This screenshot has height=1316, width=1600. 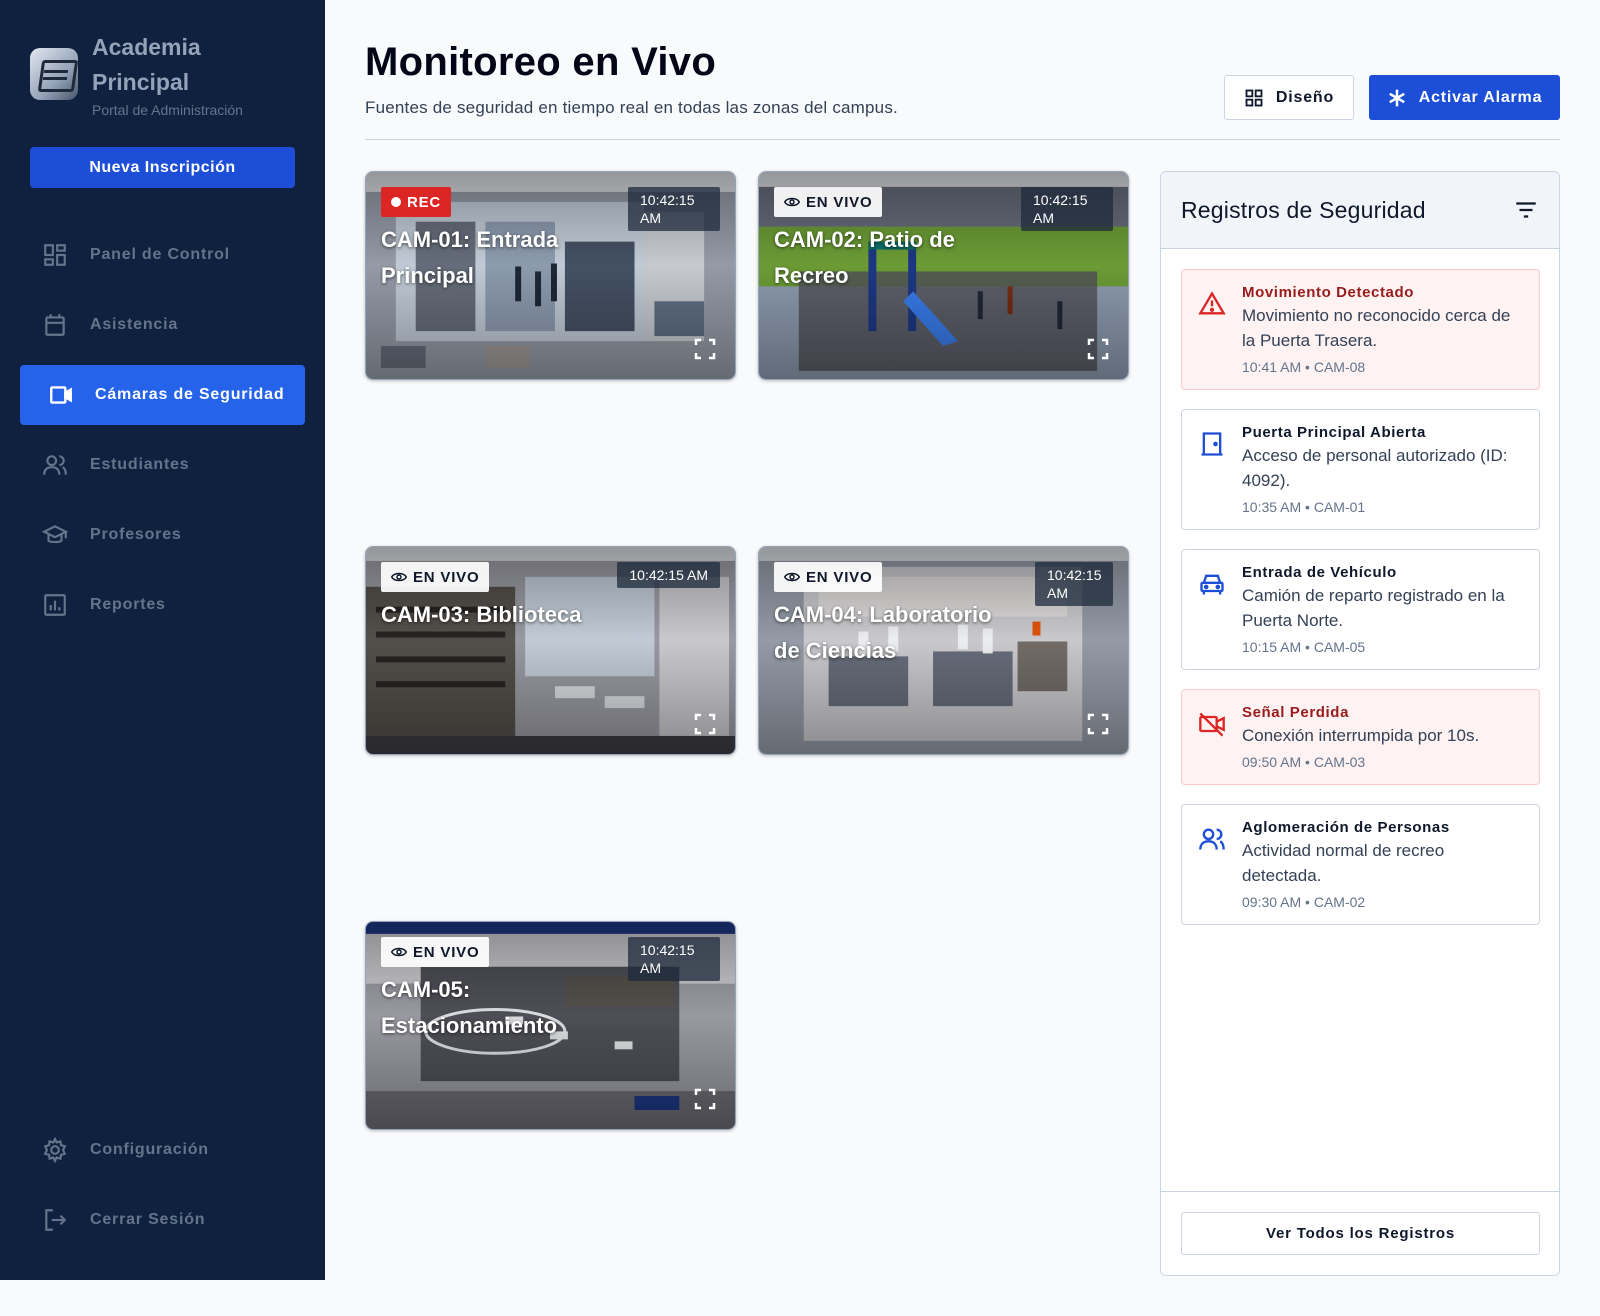 I want to click on users-icon, so click(x=55, y=465).